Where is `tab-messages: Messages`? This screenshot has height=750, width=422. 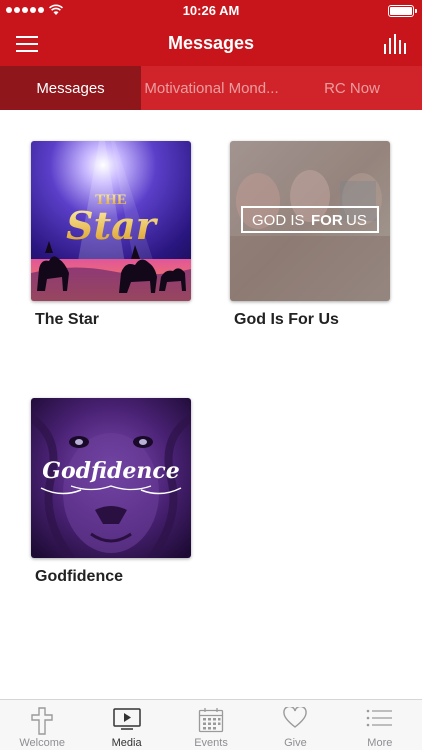 tab-messages: Messages is located at coordinates (70, 88).